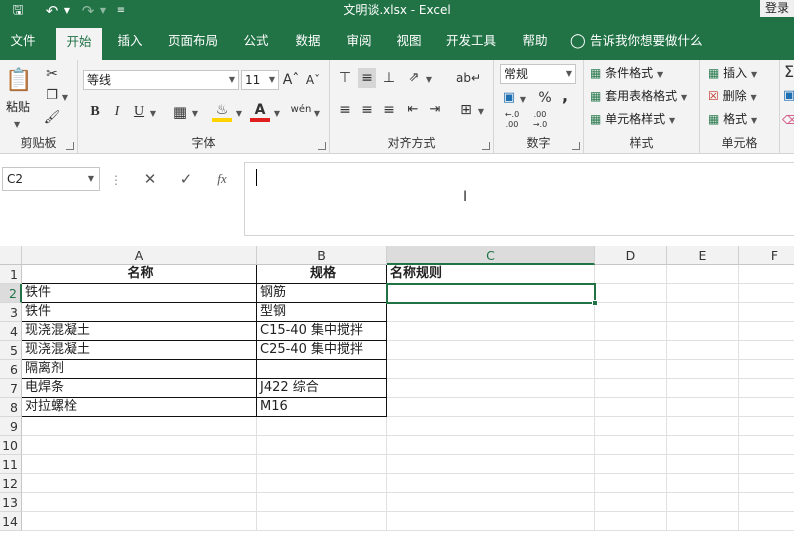  What do you see at coordinates (11, 426) in the screenshot?
I see `row-header-9: 9` at bounding box center [11, 426].